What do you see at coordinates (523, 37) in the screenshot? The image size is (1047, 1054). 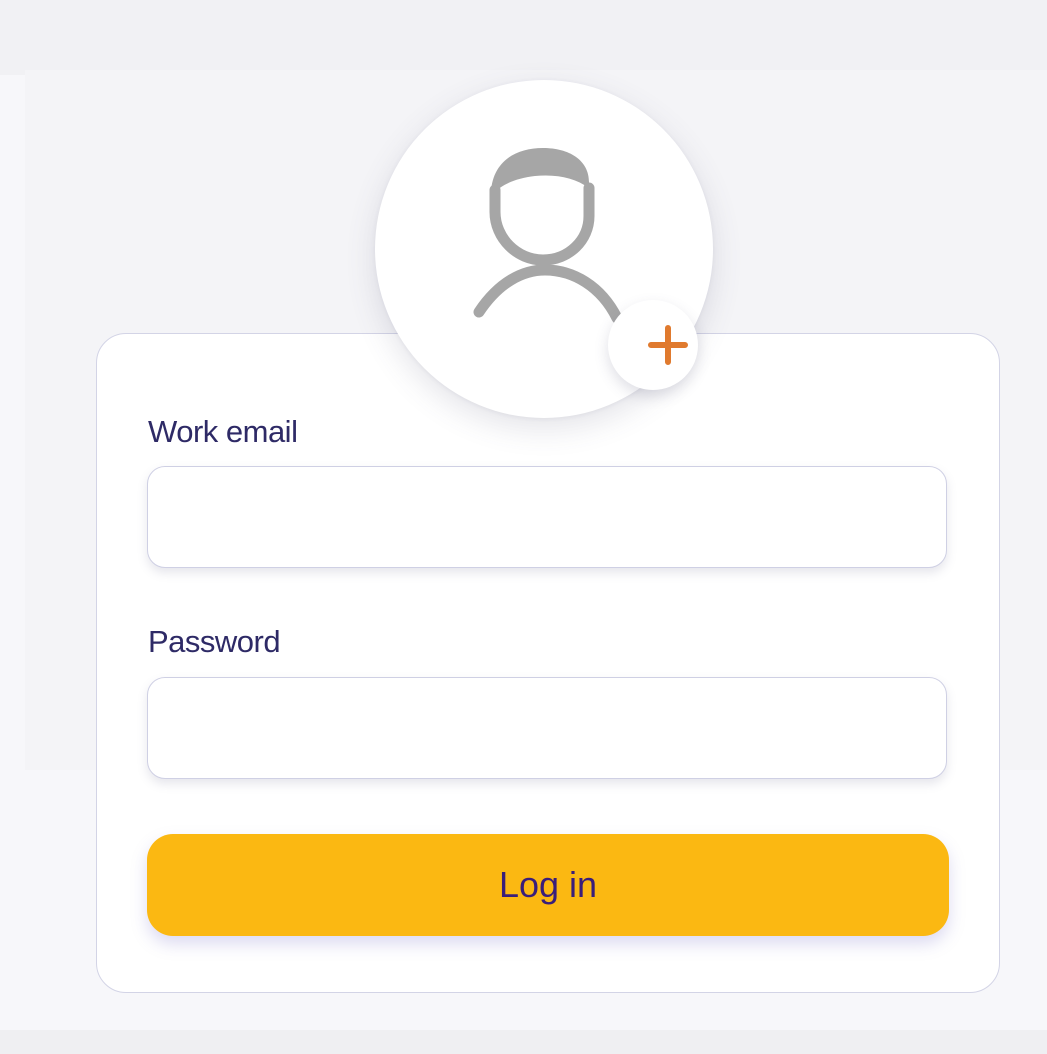 I see `background-top` at bounding box center [523, 37].